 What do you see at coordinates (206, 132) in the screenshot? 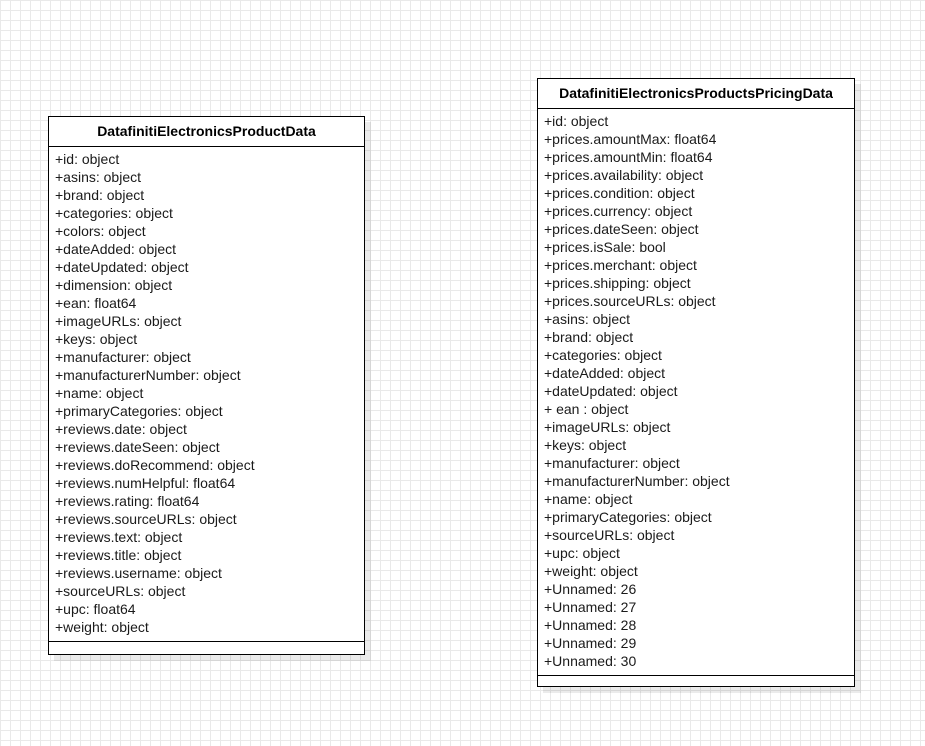
I see `class-name: DatafinitiElectronicsProductData` at bounding box center [206, 132].